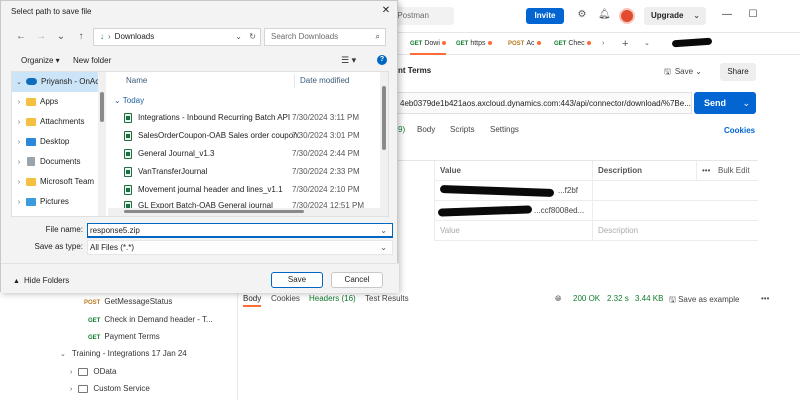  I want to click on tree-item: › Microsoft Team, so click(56, 182).